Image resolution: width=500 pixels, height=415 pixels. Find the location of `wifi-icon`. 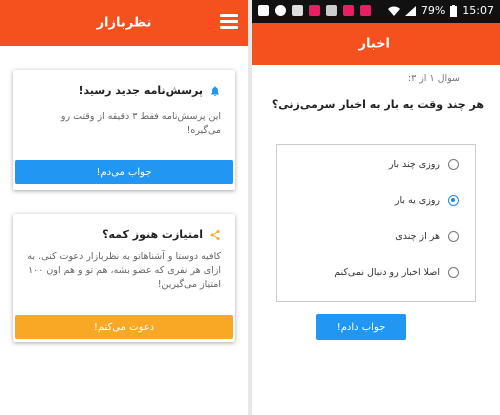

wifi-icon is located at coordinates (393, 11).